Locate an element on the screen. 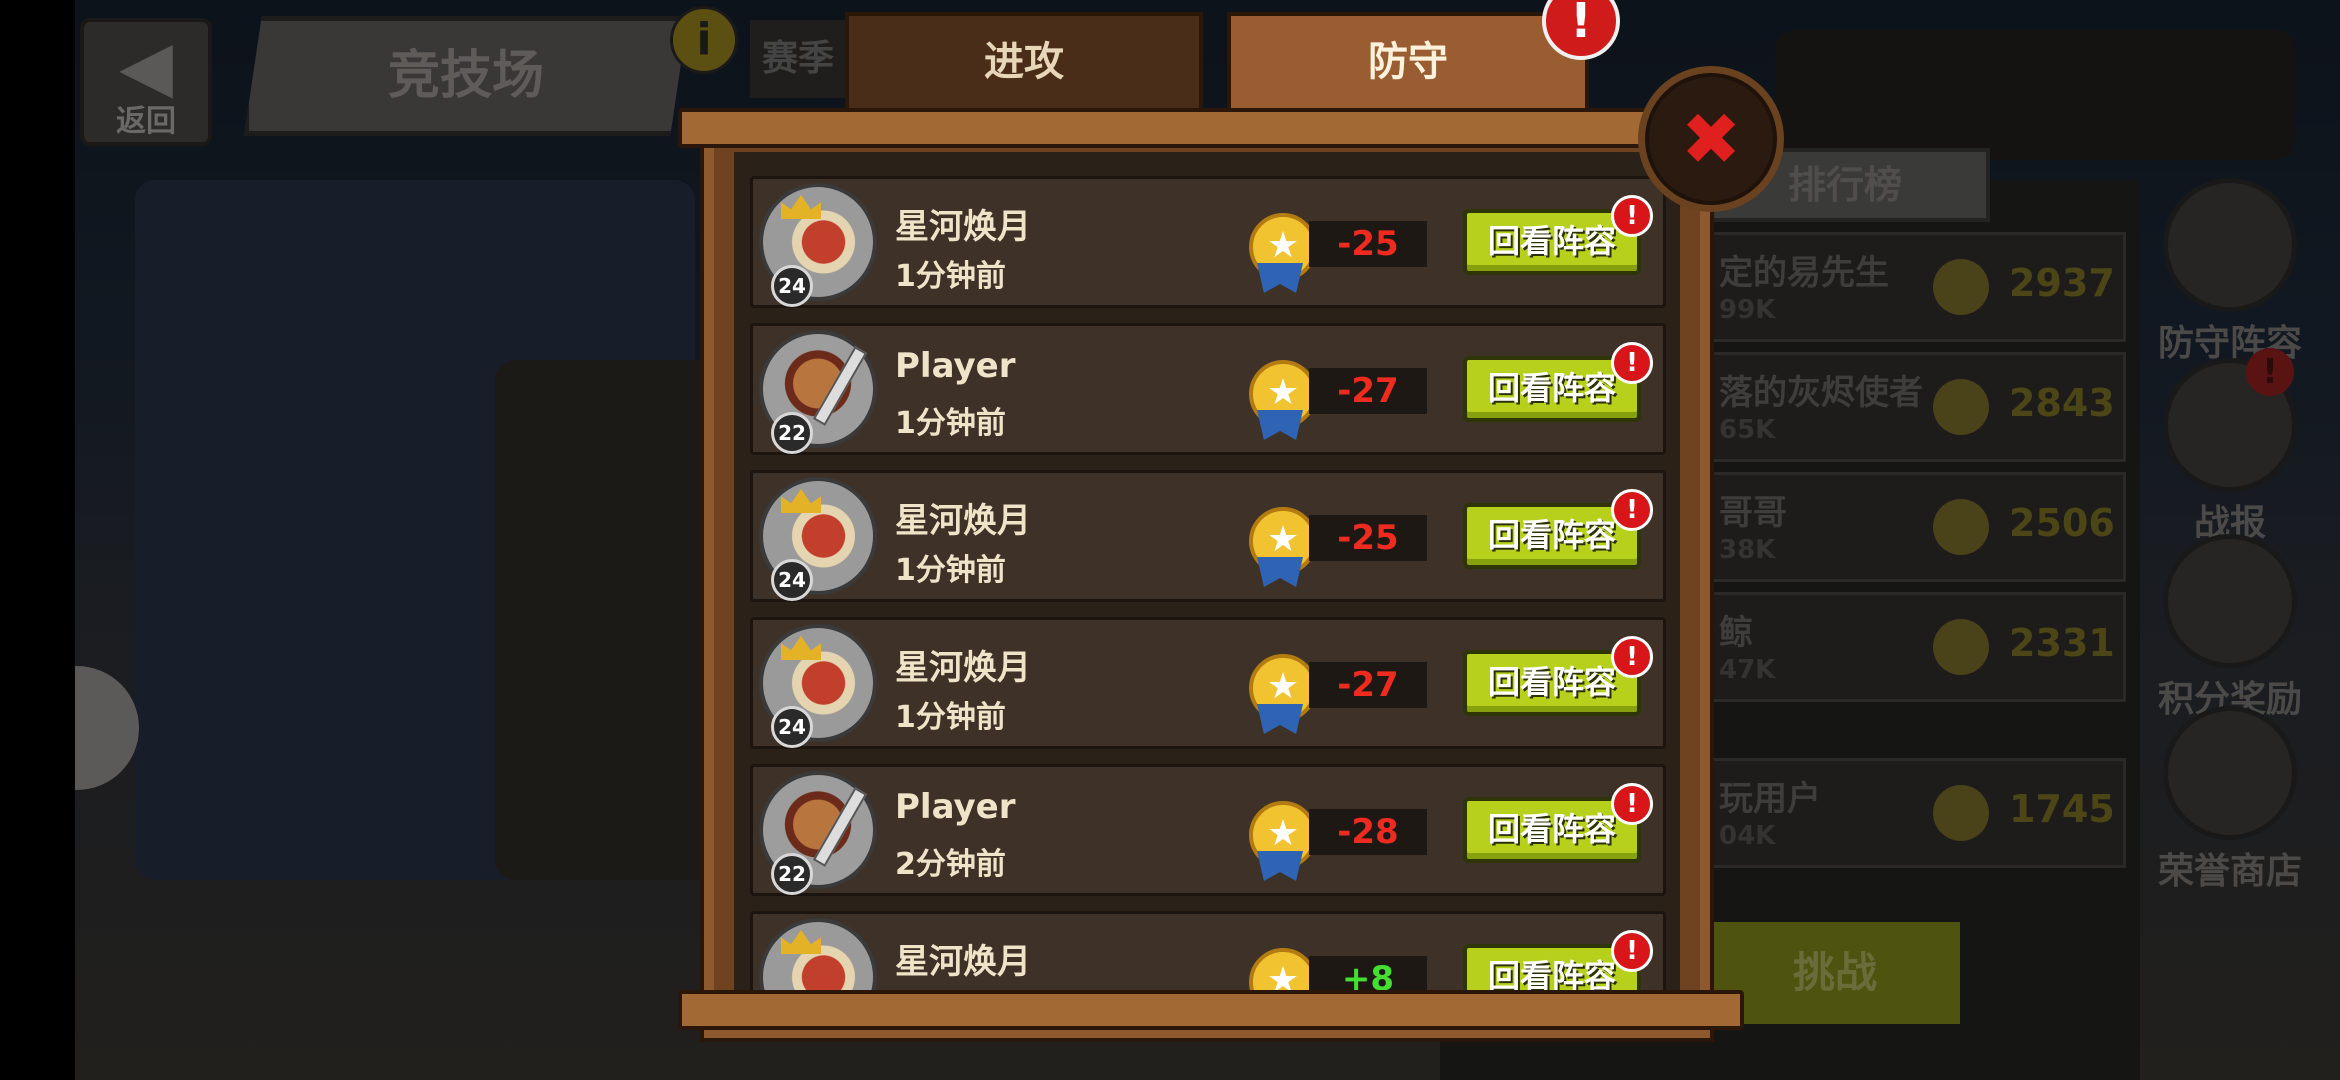  ranking-score: 1745 is located at coordinates (2062, 809).